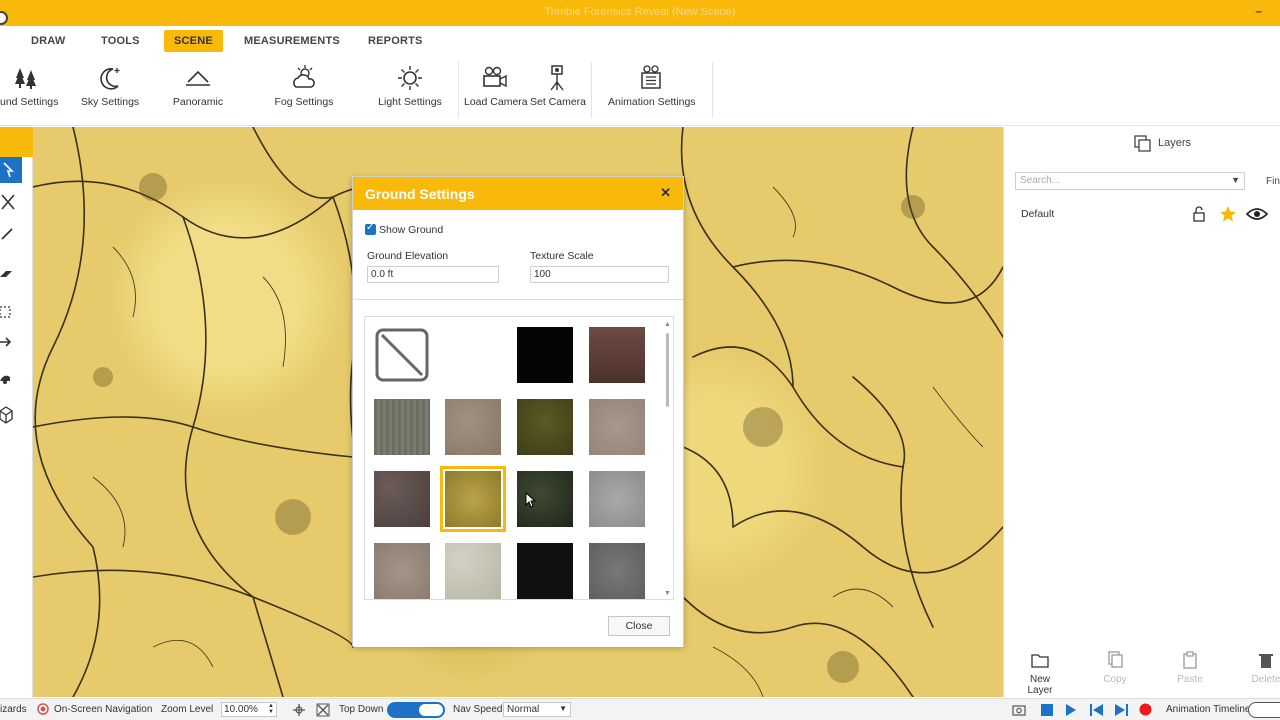 Image resolution: width=1280 pixels, height=720 pixels. What do you see at coordinates (557, 78) in the screenshot?
I see `camera-tripod-icon` at bounding box center [557, 78].